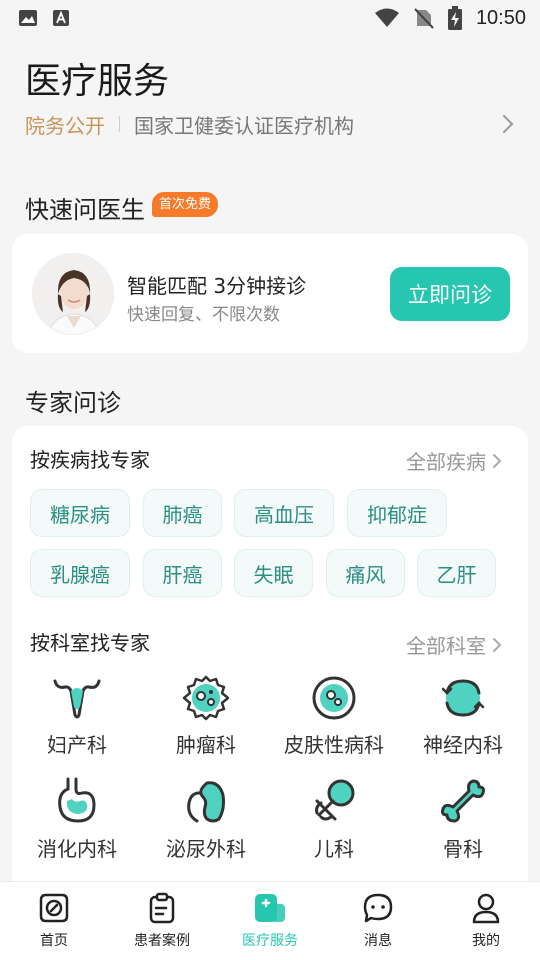 This screenshot has height=960, width=540. Describe the element at coordinates (90, 460) in the screenshot. I see `disease-section-title: 按疾病找专家` at that location.